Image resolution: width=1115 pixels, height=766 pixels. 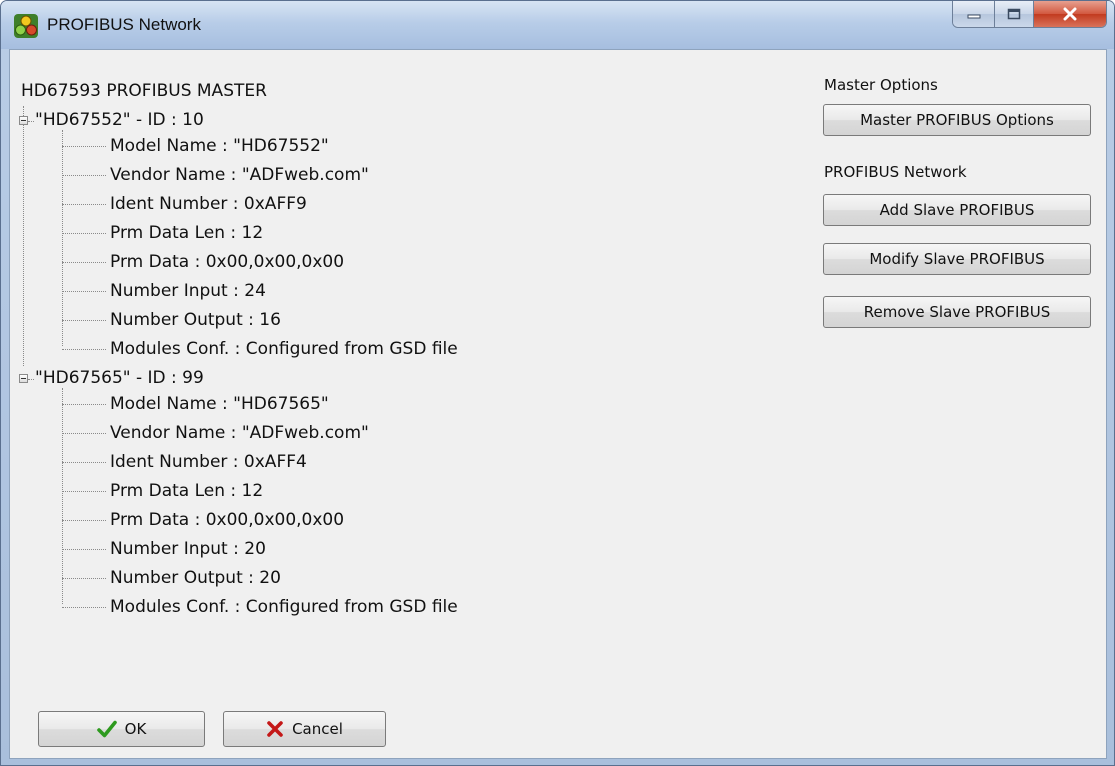 I want to click on tree-property: Model Name : "HD67552", so click(x=219, y=146).